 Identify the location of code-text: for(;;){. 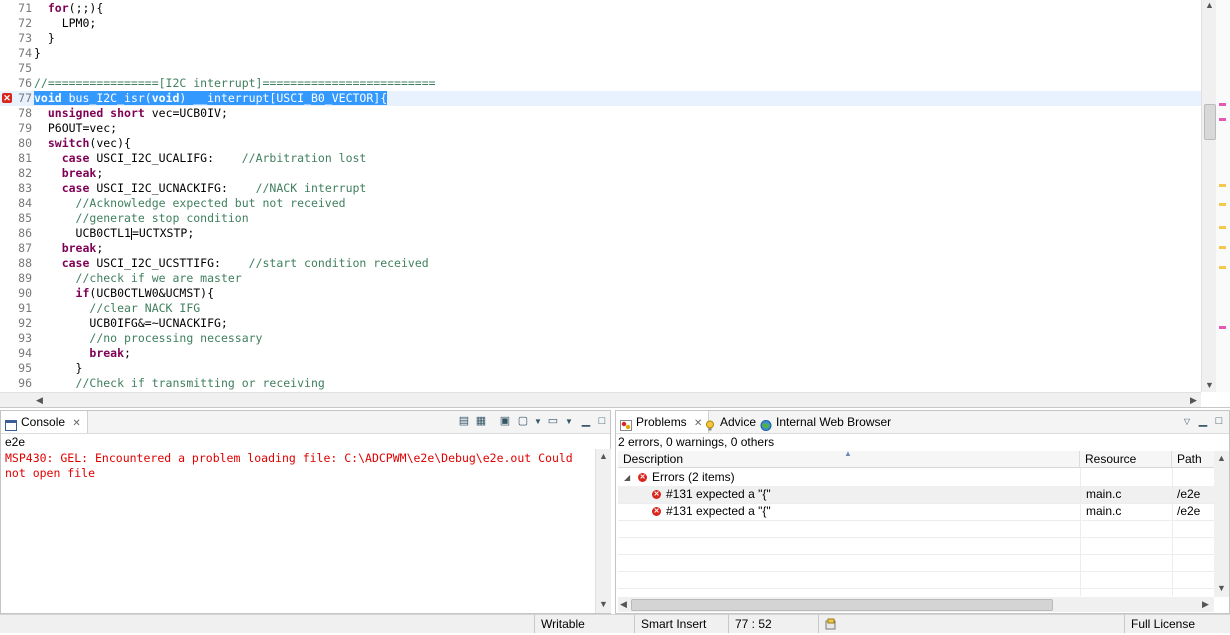
(68, 8).